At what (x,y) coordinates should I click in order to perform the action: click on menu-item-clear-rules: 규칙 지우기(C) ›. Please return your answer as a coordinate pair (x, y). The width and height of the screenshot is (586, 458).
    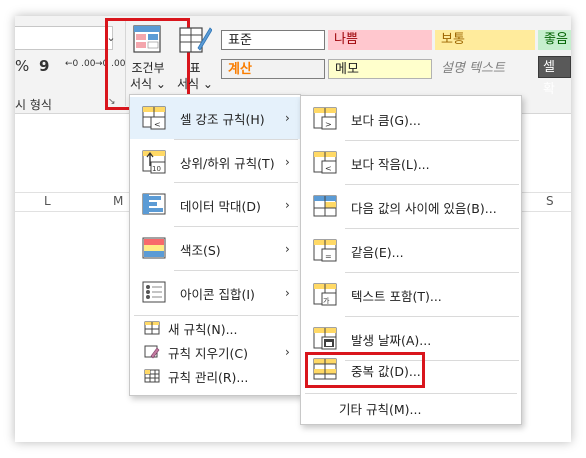
    Looking at the image, I should click on (215, 352).